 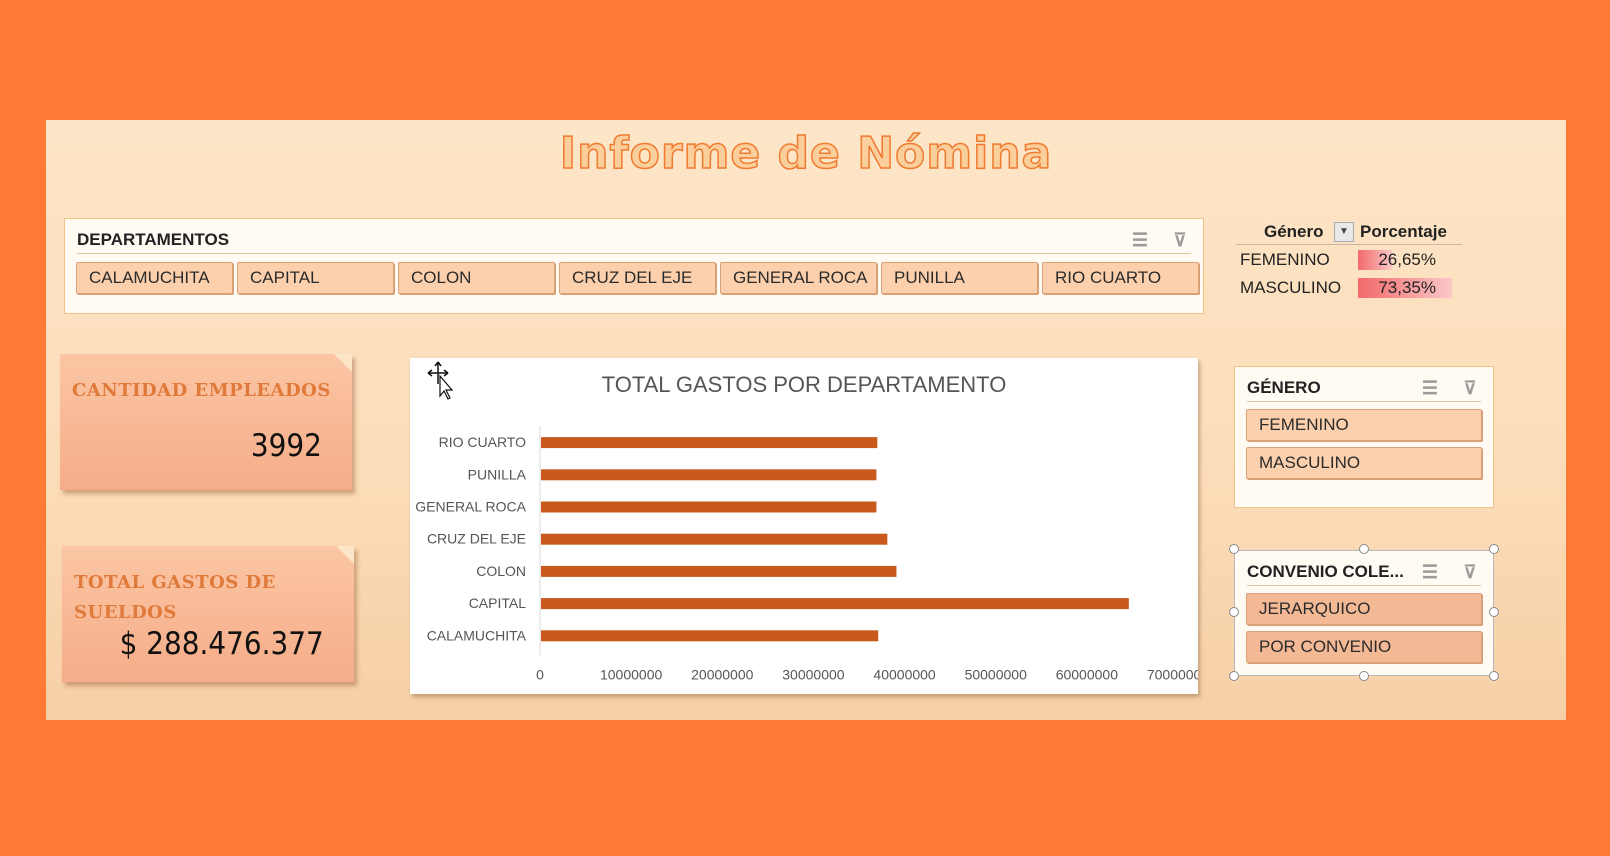 I want to click on gastos-value: $ 288.476.377, so click(x=221, y=644).